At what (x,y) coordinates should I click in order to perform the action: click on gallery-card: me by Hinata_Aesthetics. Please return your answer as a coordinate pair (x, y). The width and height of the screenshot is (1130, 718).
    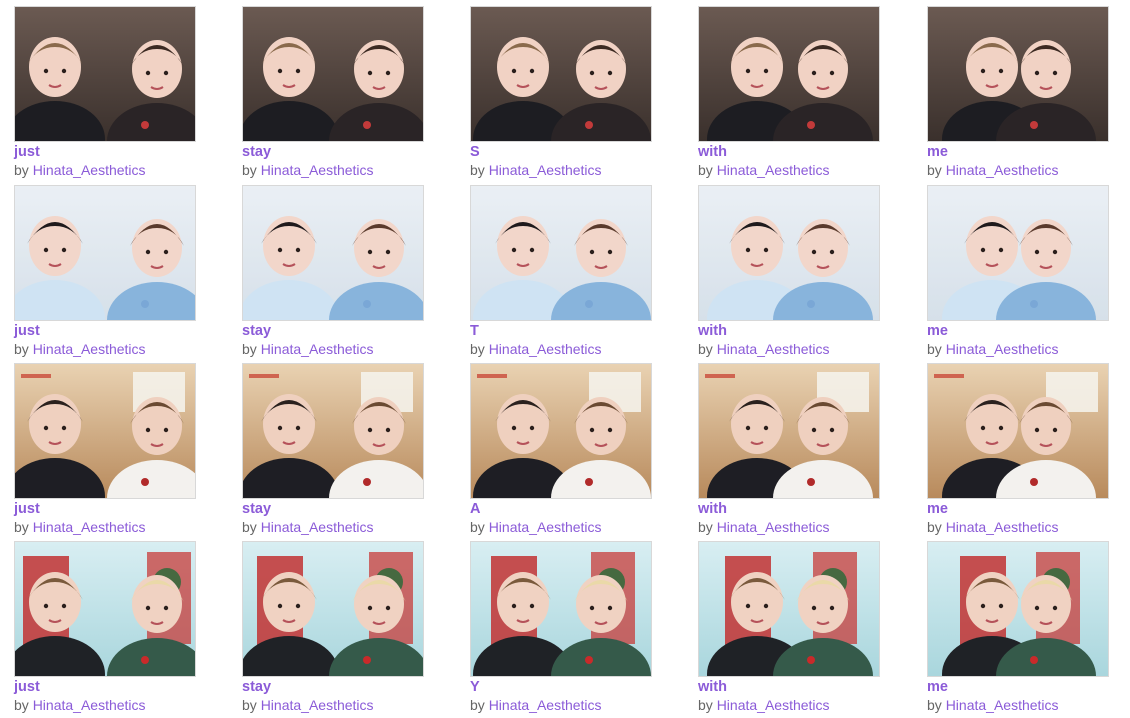
    Looking at the image, I should click on (1018, 627).